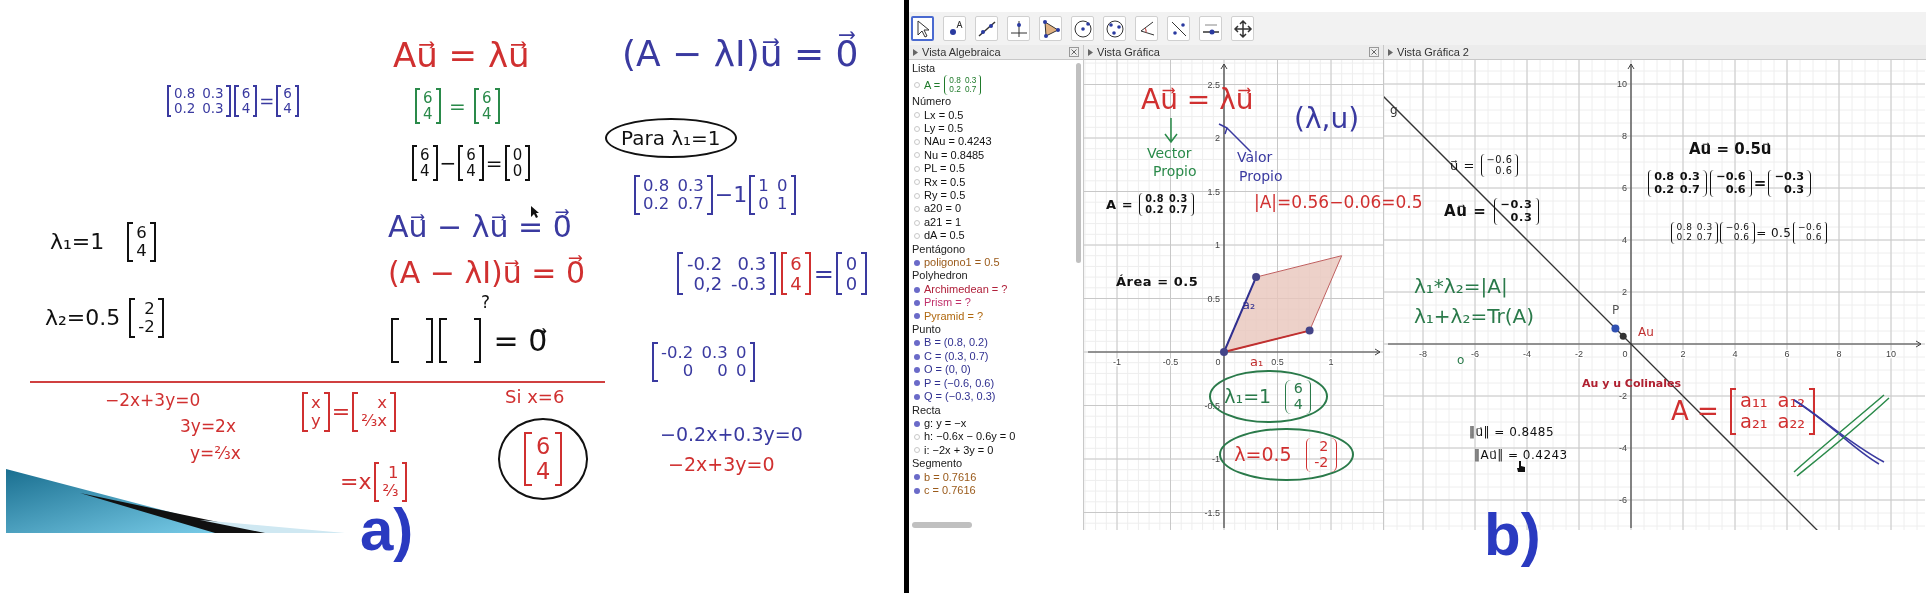 The width and height of the screenshot is (1926, 593). What do you see at coordinates (1129, 52) in the screenshot?
I see `view-title: Vista Gráfica` at bounding box center [1129, 52].